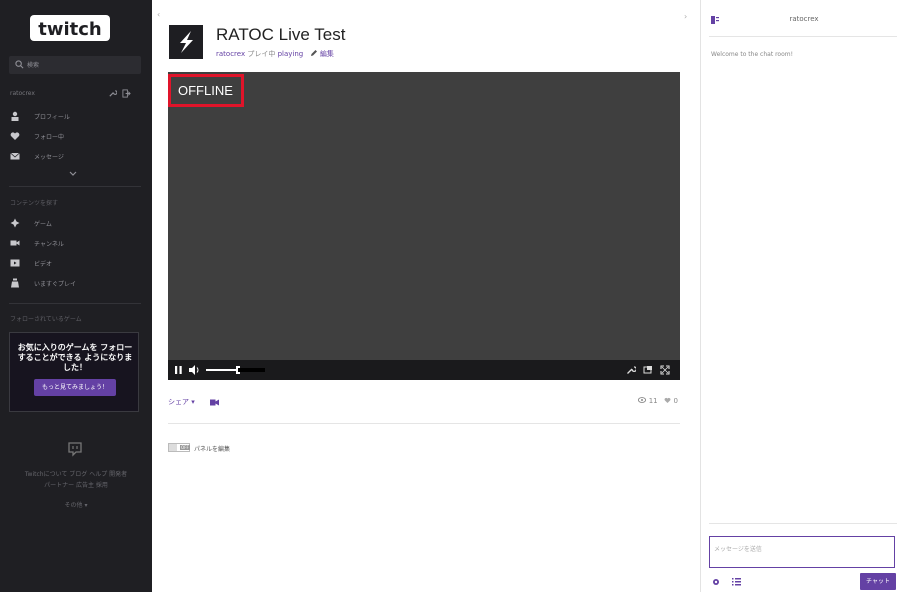 Image resolution: width=906 pixels, height=592 pixels. I want to click on logo-text: twitch, so click(70, 29).